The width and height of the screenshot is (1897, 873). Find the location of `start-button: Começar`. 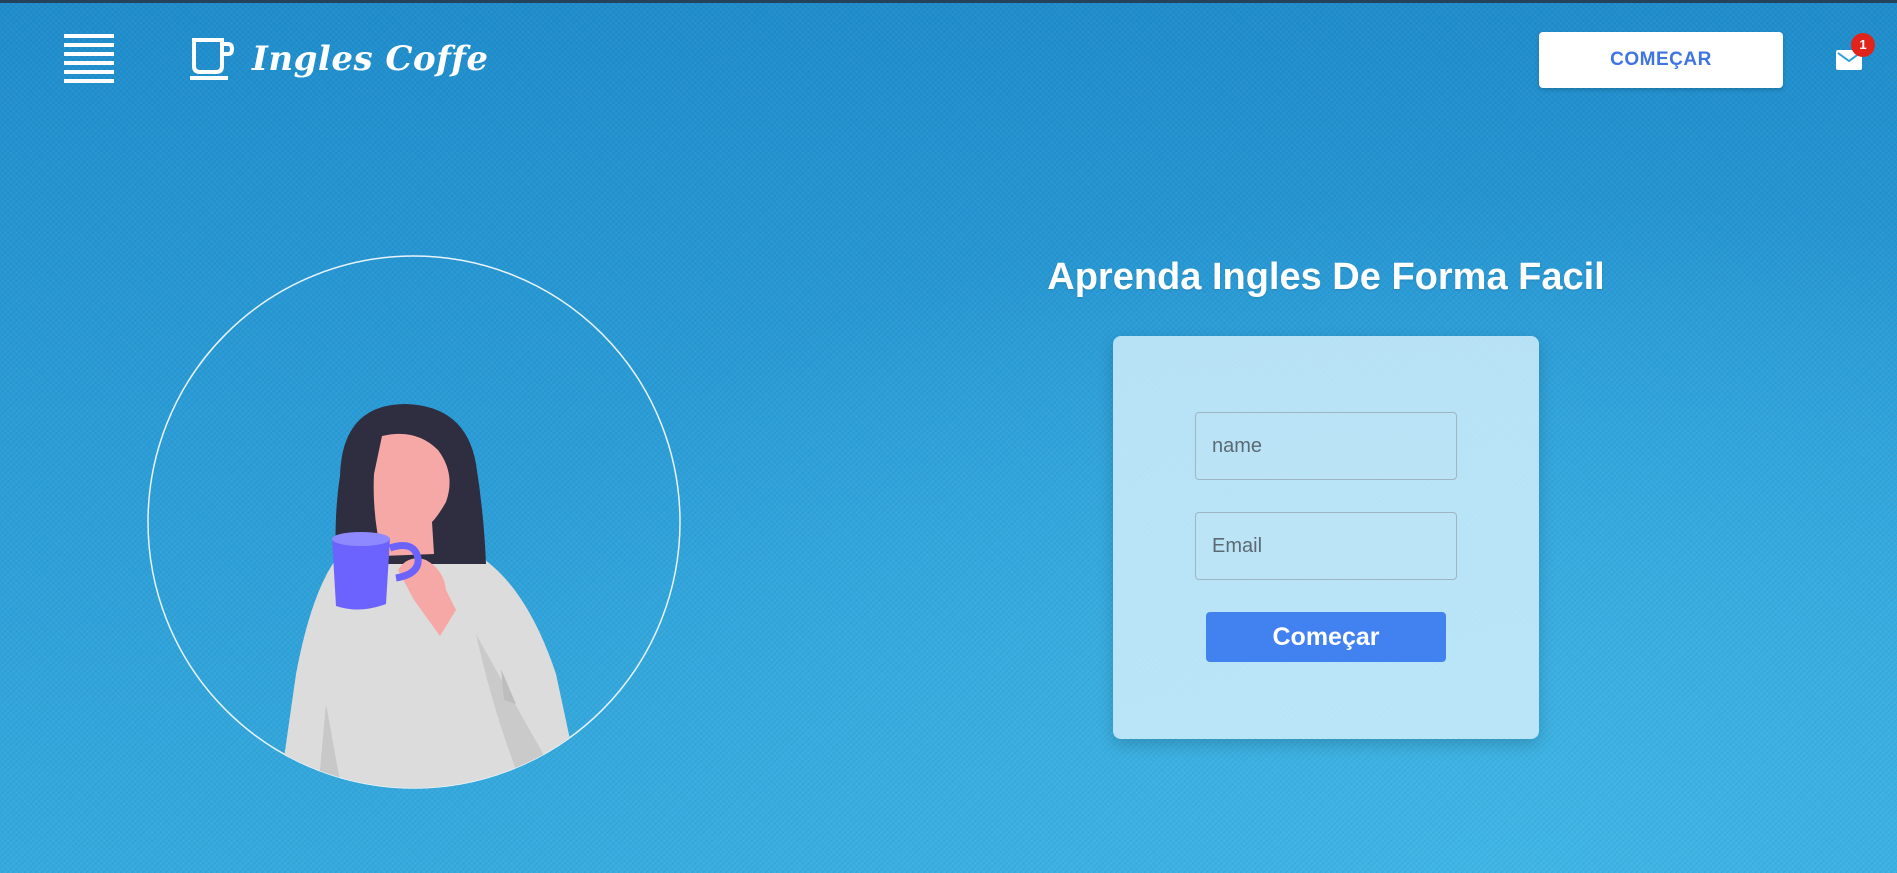

start-button: Começar is located at coordinates (1326, 637).